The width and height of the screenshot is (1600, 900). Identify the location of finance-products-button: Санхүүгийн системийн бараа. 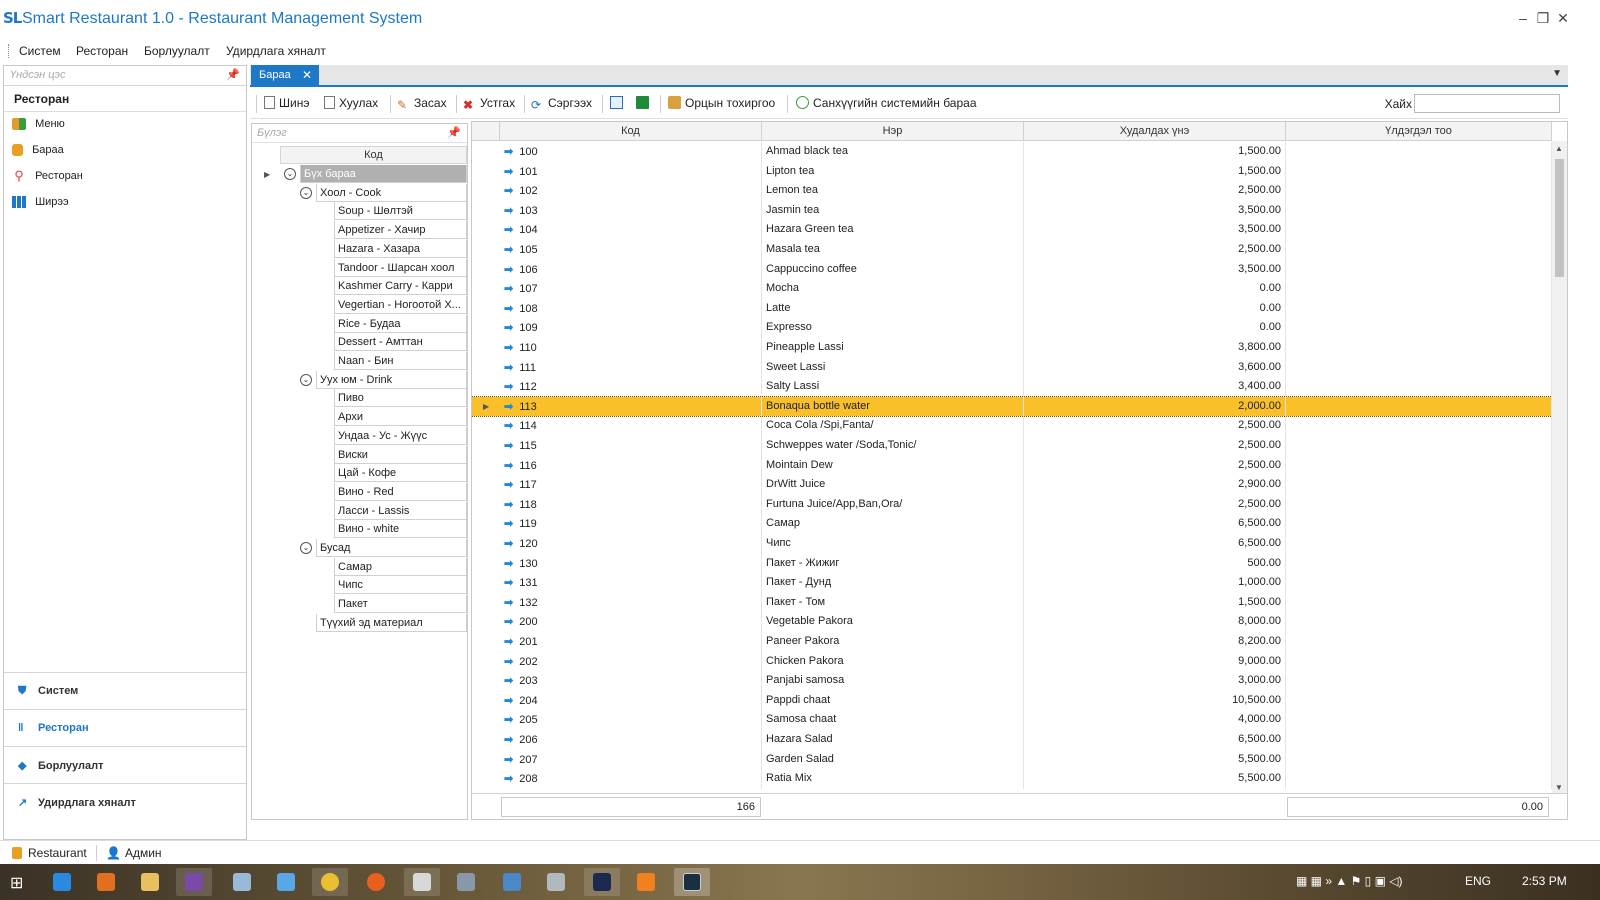
(886, 104).